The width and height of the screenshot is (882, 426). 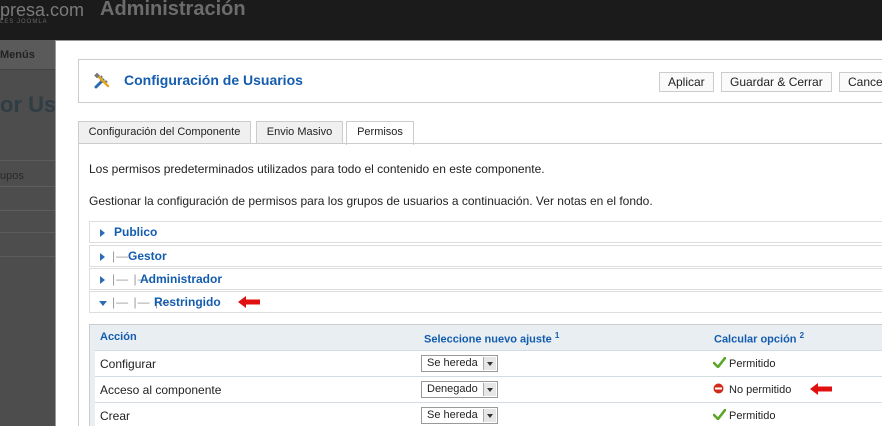 I want to click on background-sidebar, so click(x=27, y=248).